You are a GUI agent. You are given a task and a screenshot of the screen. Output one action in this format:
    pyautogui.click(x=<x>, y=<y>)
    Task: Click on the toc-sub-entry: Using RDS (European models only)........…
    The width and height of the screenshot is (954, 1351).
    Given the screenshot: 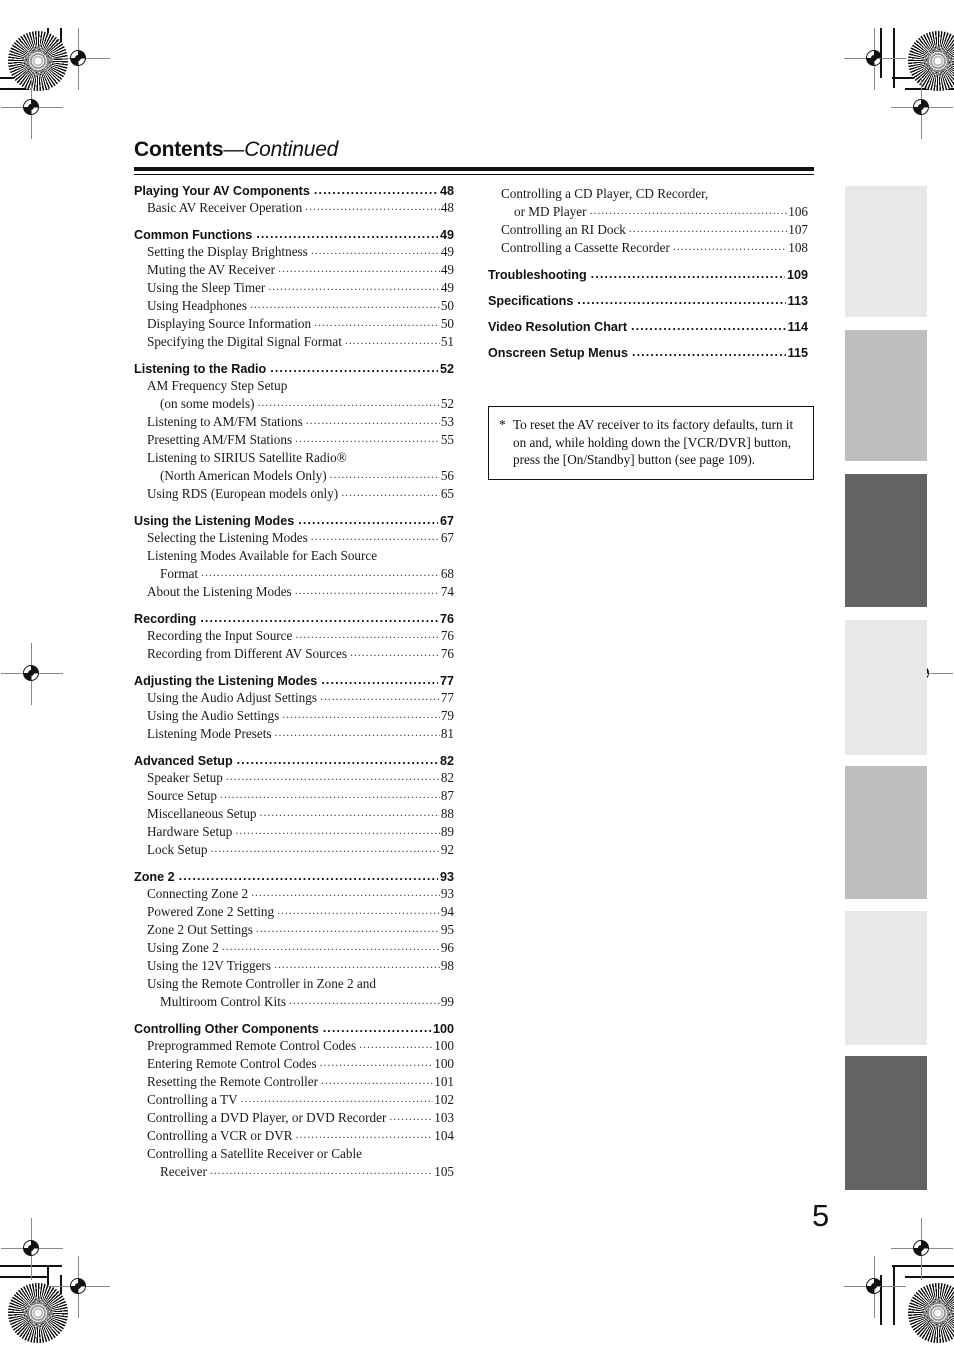 What is the action you would take?
    pyautogui.click(x=294, y=493)
    